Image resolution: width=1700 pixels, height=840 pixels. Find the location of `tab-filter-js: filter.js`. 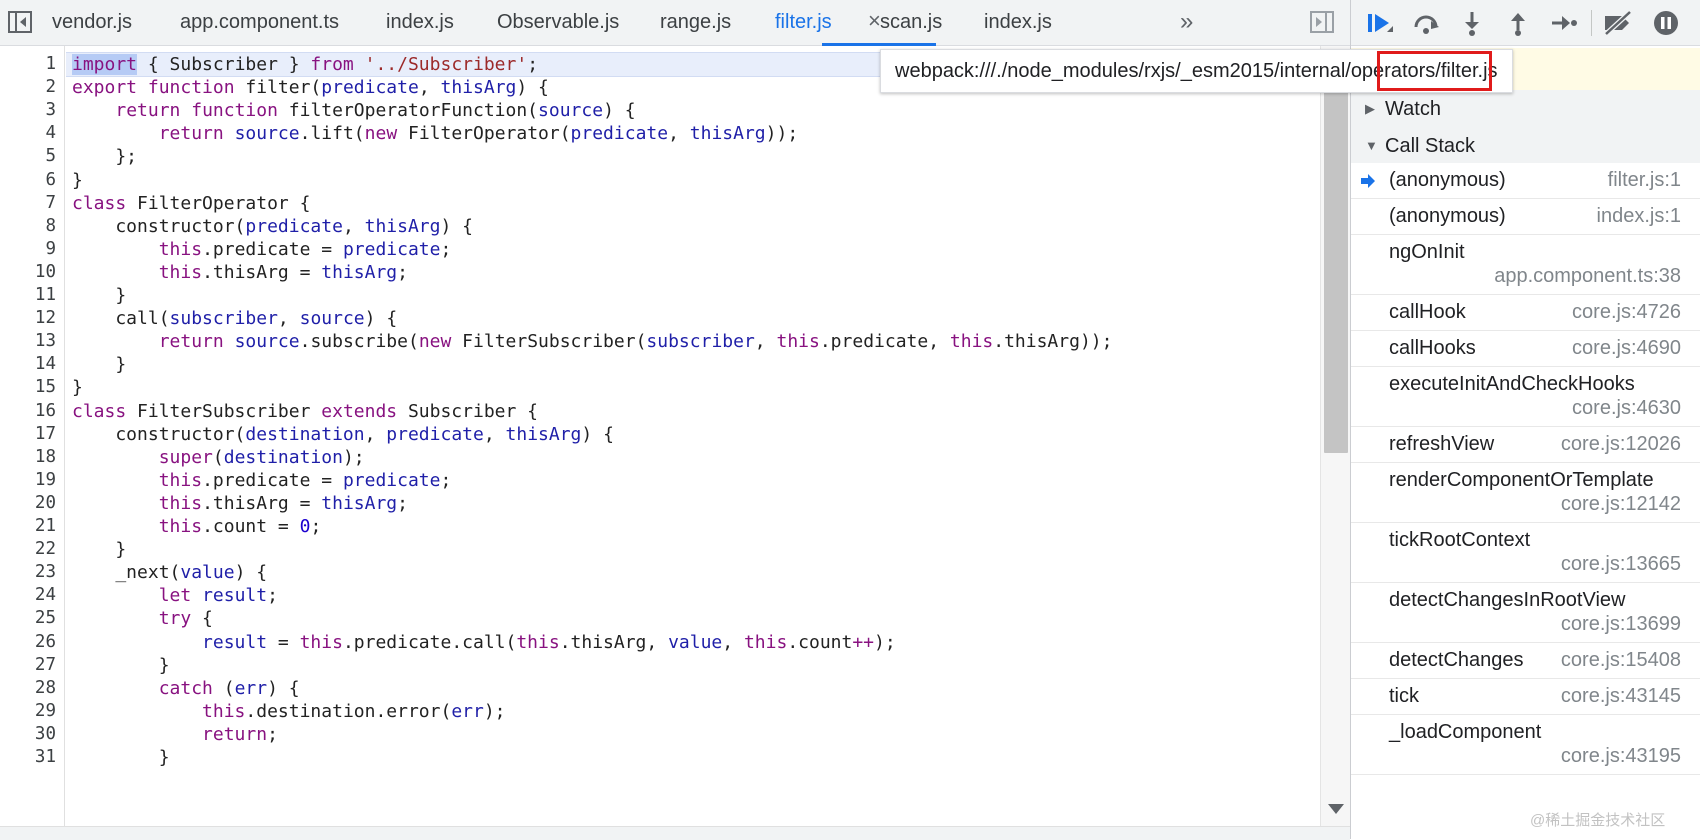

tab-filter-js: filter.js is located at coordinates (803, 22).